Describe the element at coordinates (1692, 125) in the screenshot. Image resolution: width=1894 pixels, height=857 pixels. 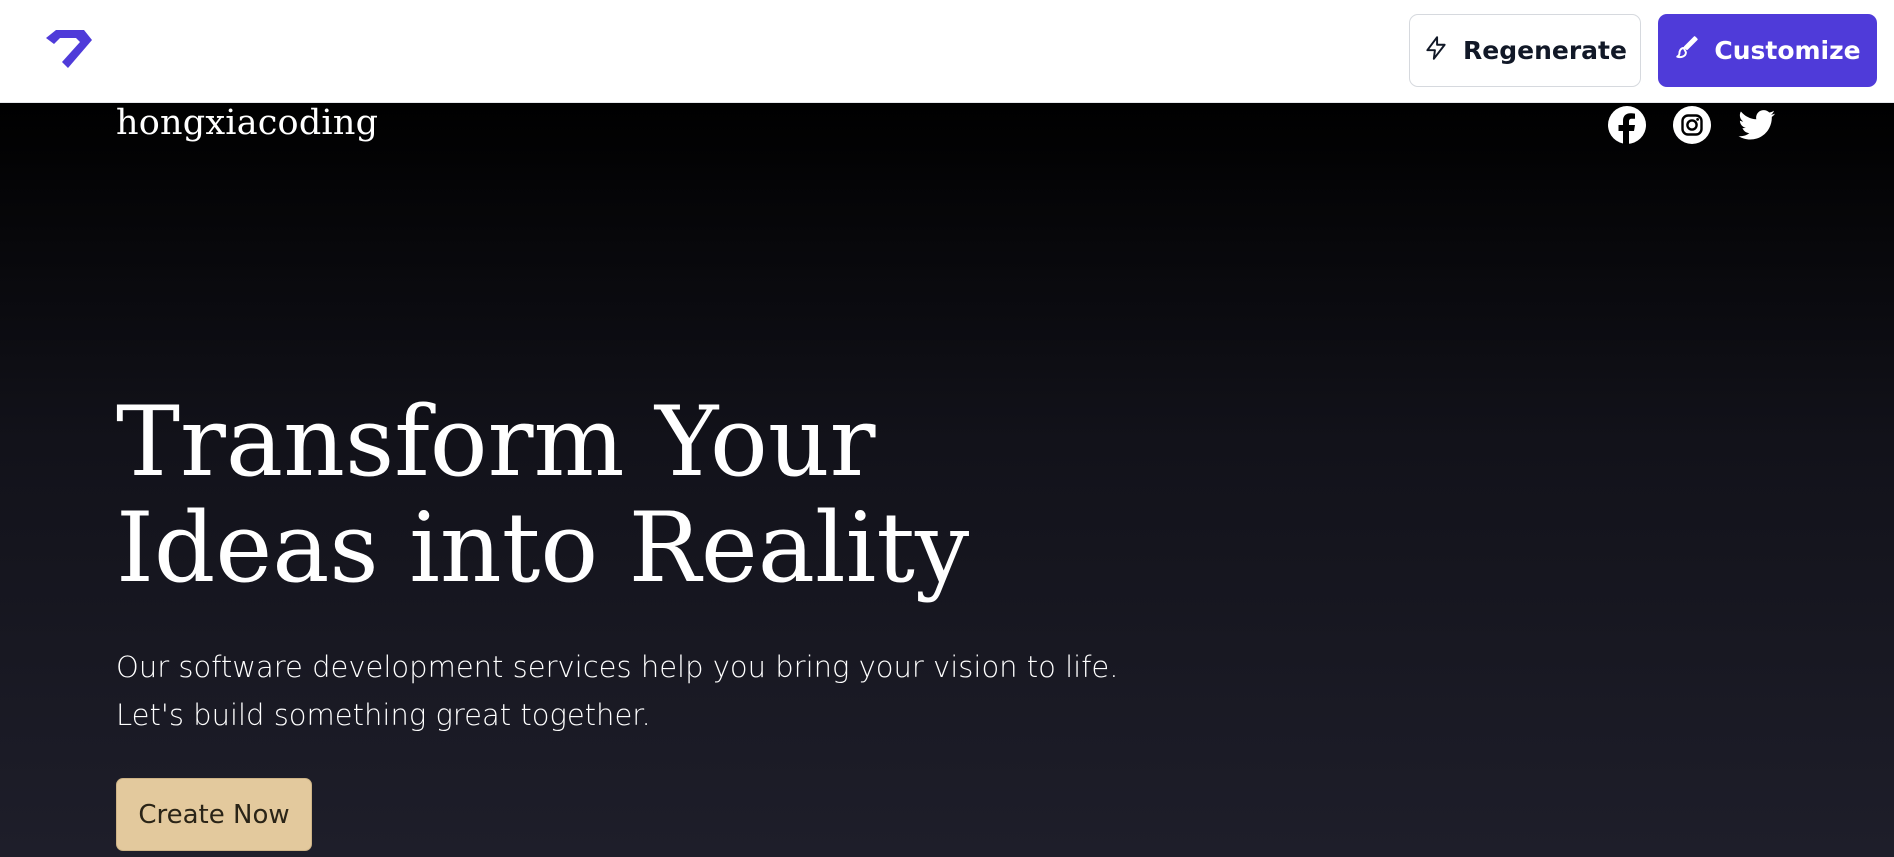
I see `instagram-icon` at that location.